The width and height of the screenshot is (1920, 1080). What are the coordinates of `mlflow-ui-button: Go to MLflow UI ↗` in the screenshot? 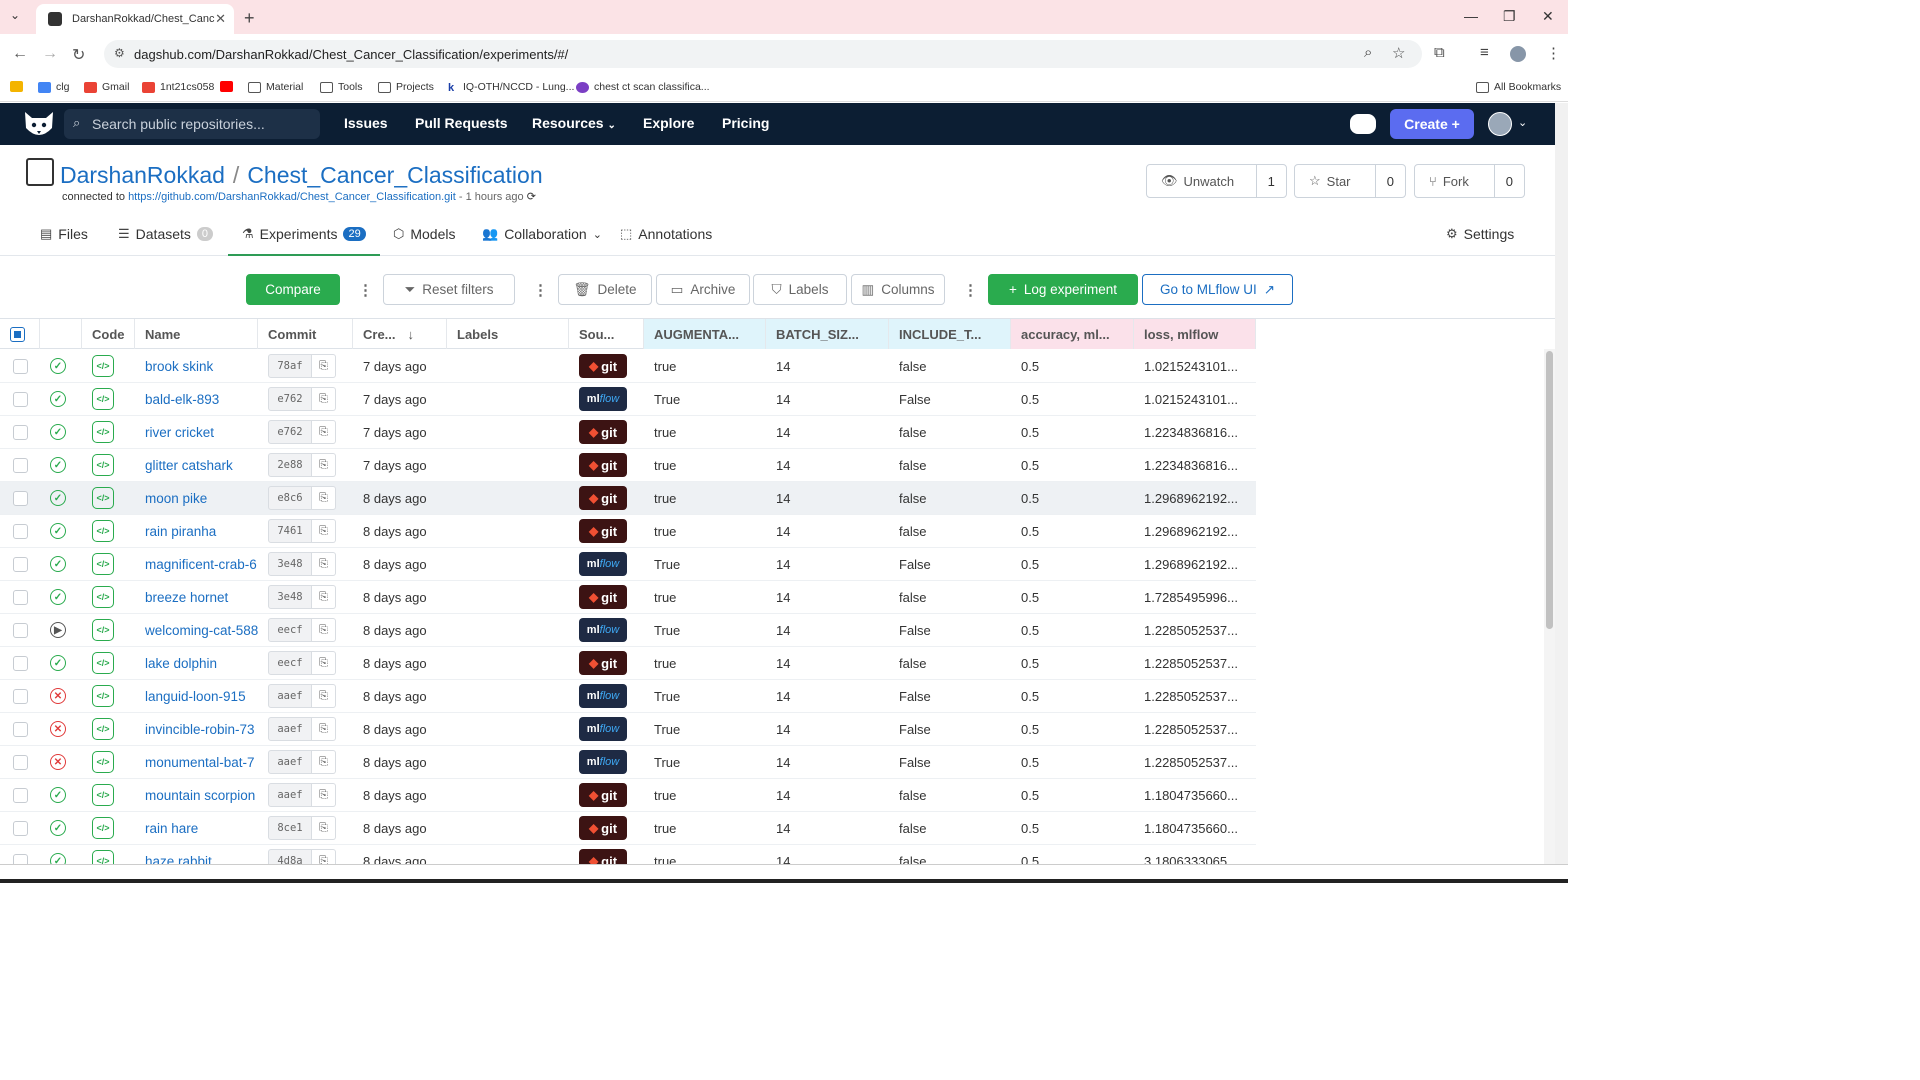 It's located at (1217, 289).